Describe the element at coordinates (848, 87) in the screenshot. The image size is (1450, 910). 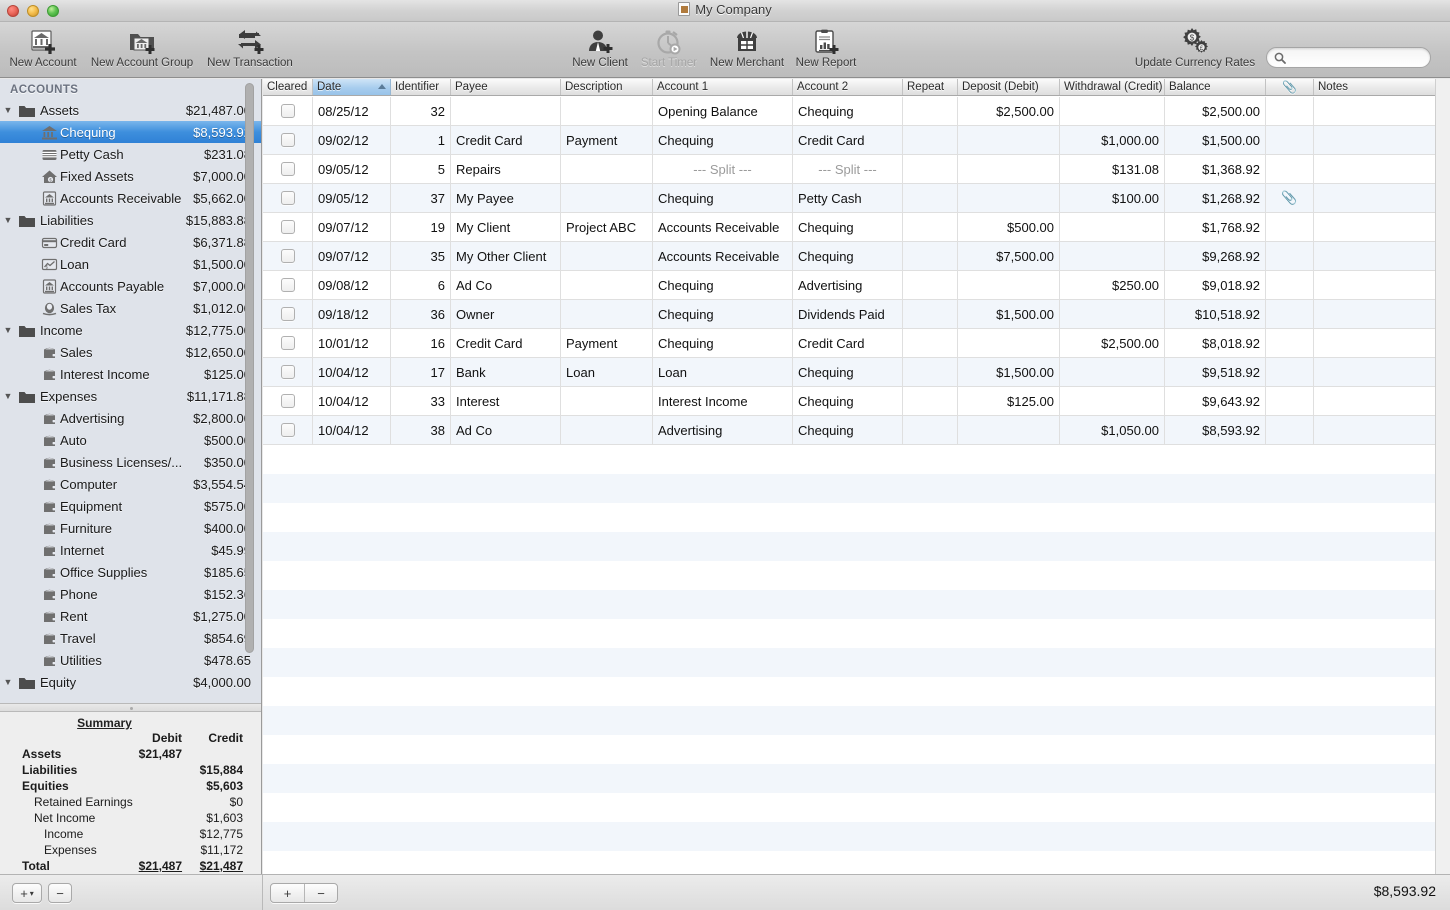
I see `column-header-account-2: Account 2` at that location.